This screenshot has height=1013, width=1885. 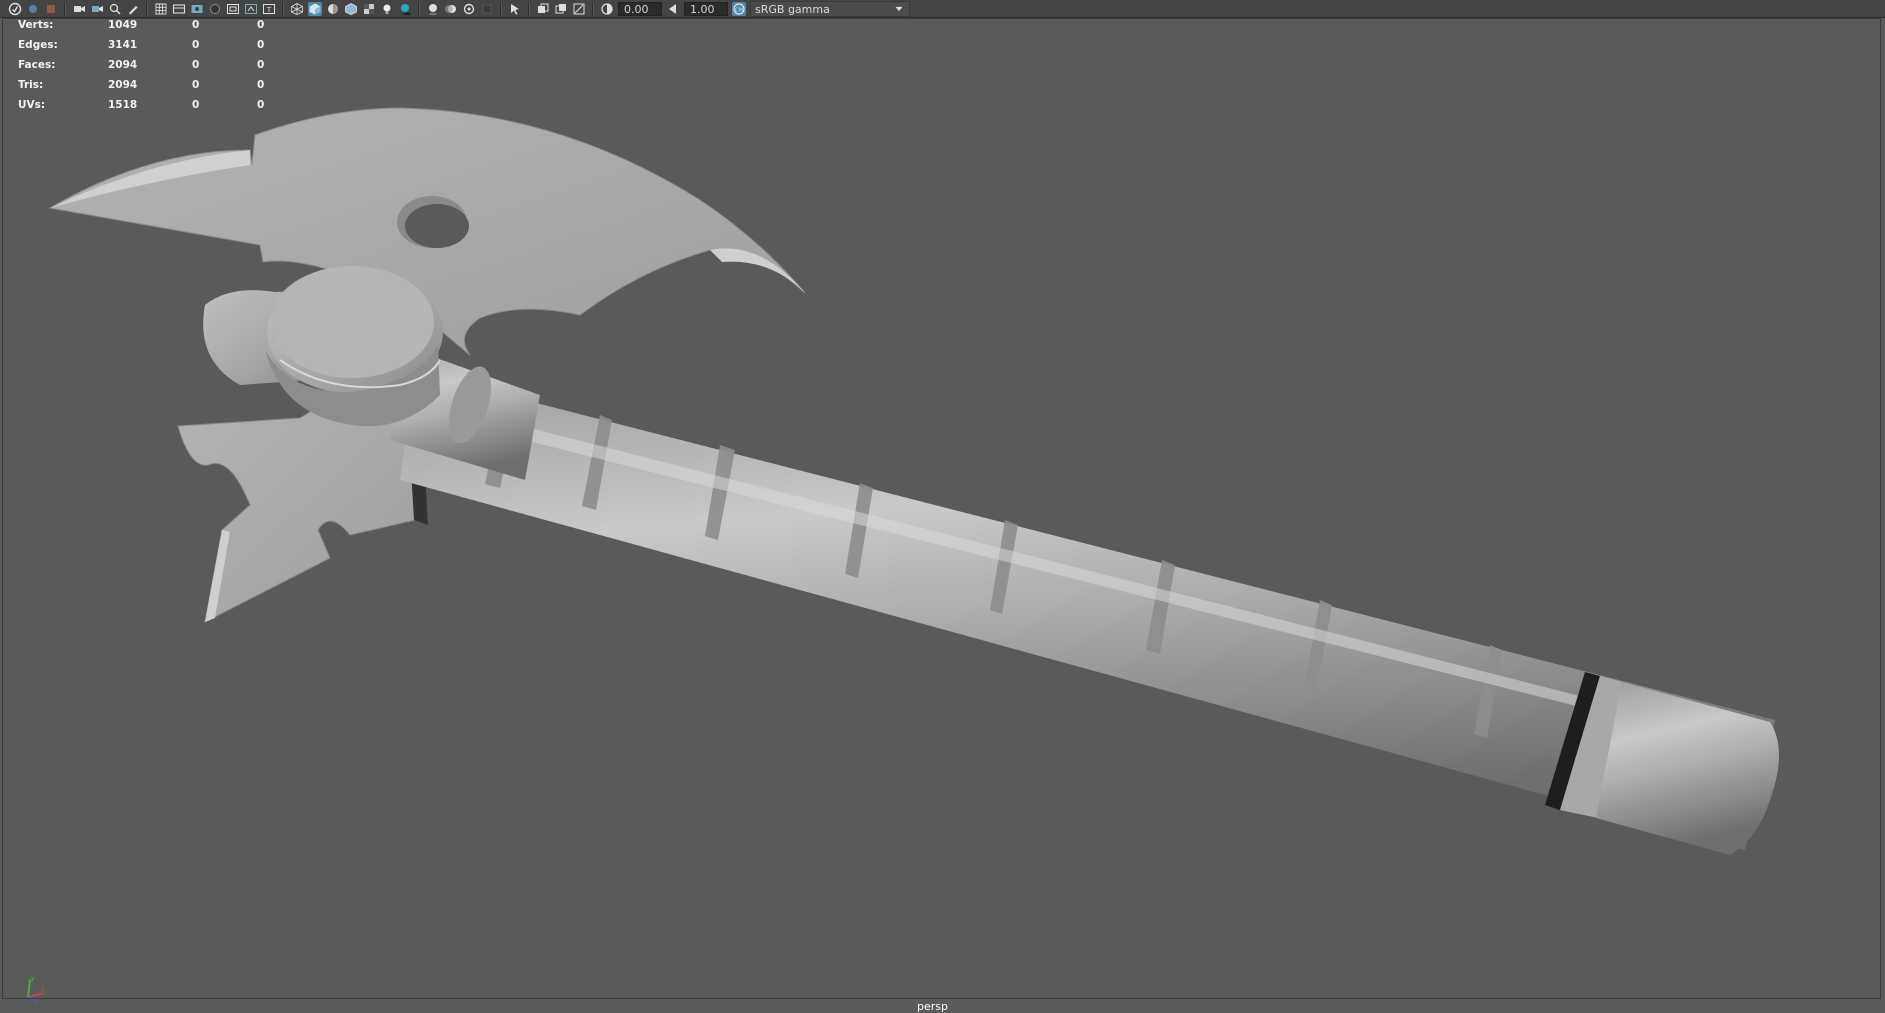 I want to click on hud-value: 3141, so click(x=123, y=45).